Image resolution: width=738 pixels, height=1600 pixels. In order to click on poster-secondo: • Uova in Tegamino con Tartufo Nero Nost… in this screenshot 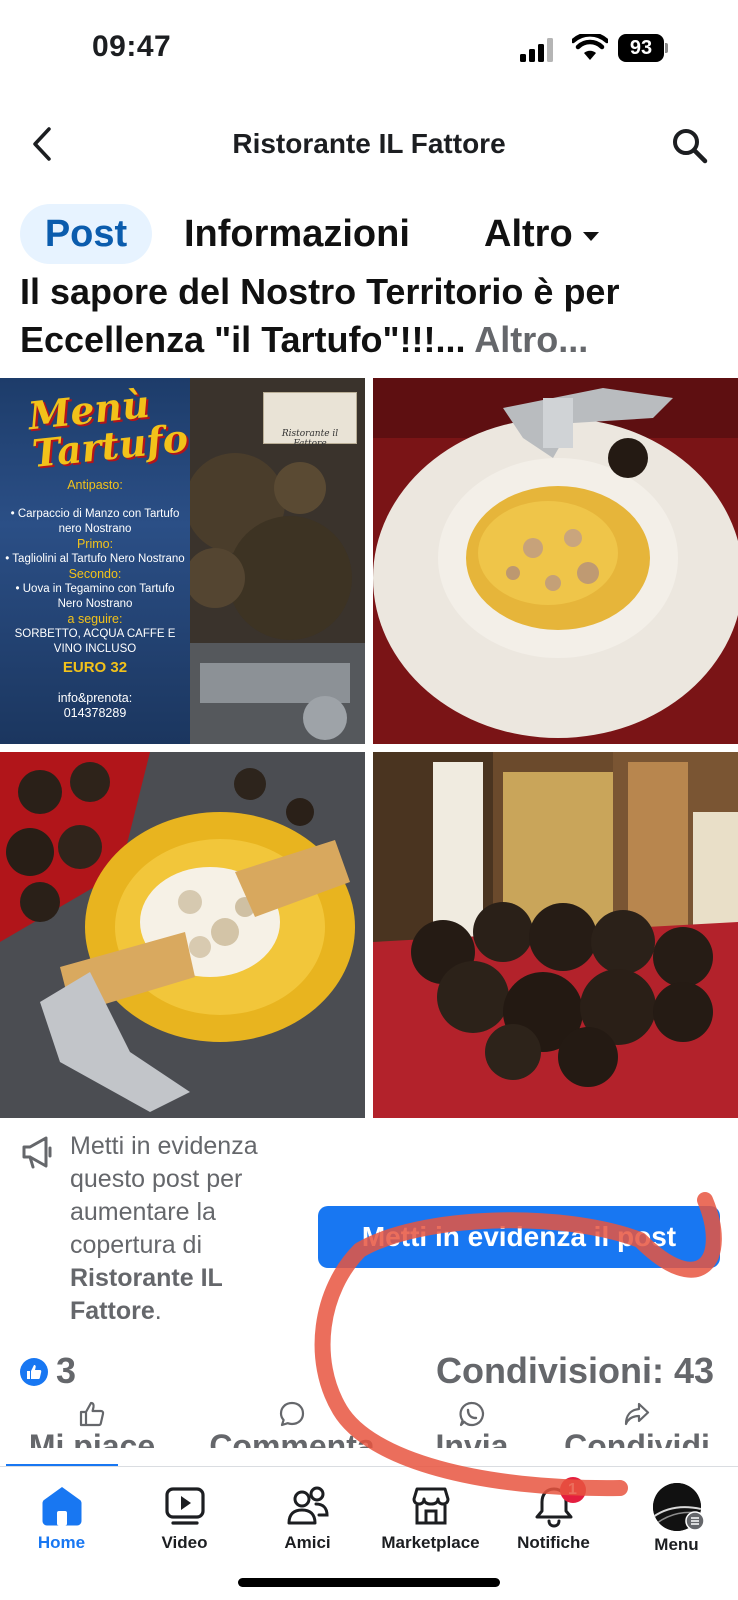, I will do `click(95, 596)`.